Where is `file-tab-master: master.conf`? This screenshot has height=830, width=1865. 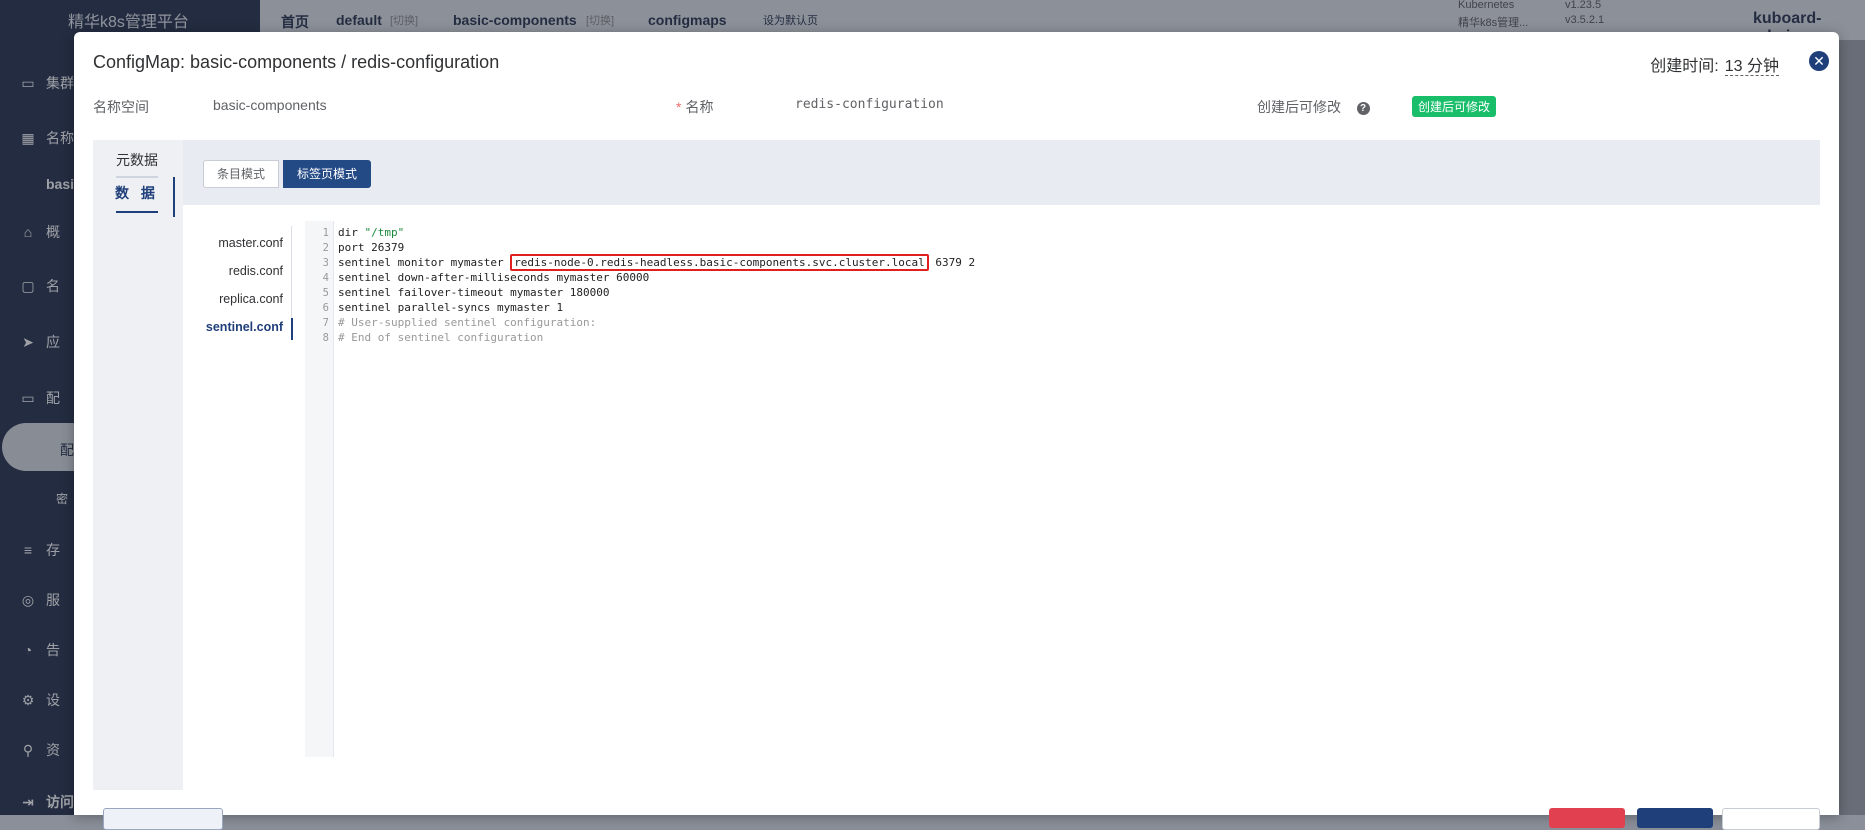
file-tab-master: master.conf is located at coordinates (250, 243).